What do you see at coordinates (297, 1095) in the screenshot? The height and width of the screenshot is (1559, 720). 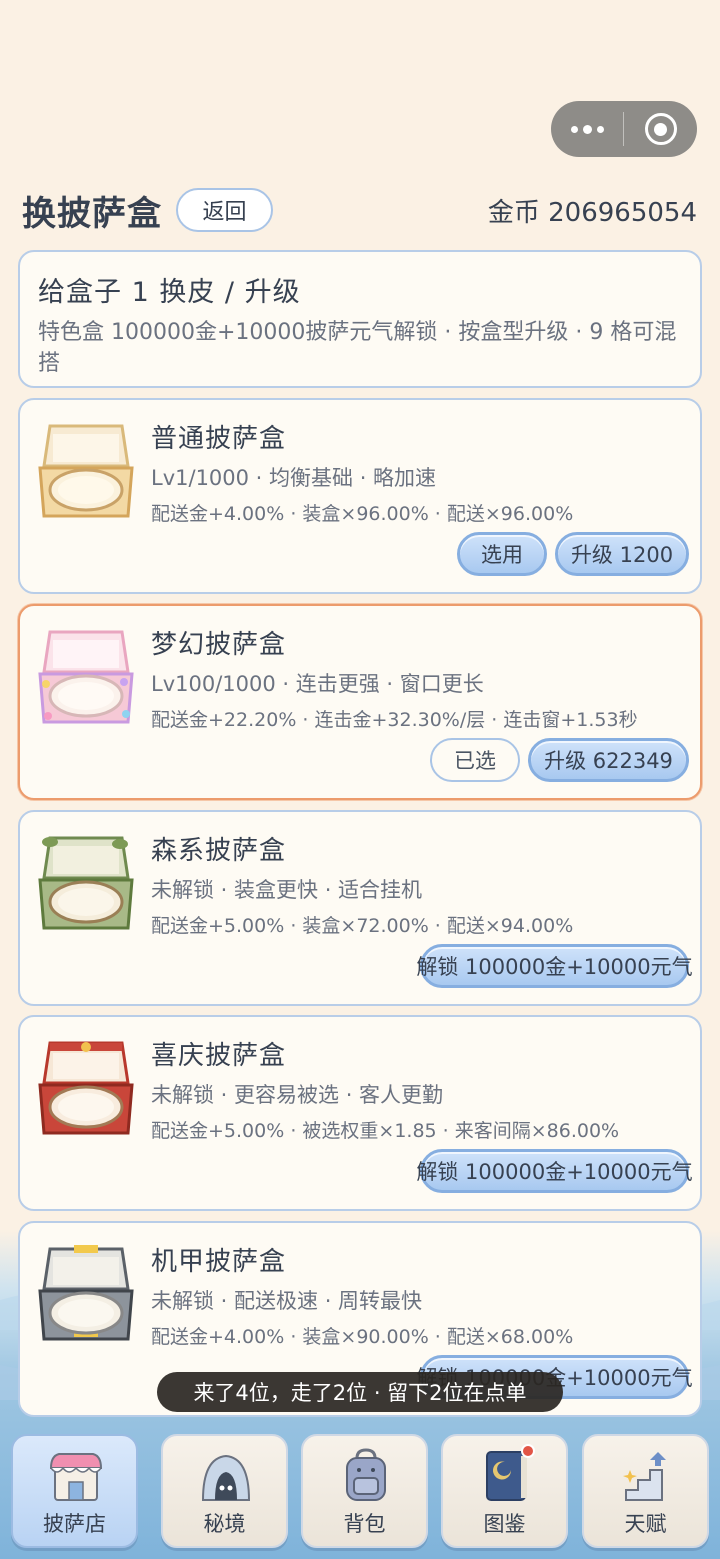 I see `box-tags: 未解锁 · 更容易被选 · 客人更勤` at bounding box center [297, 1095].